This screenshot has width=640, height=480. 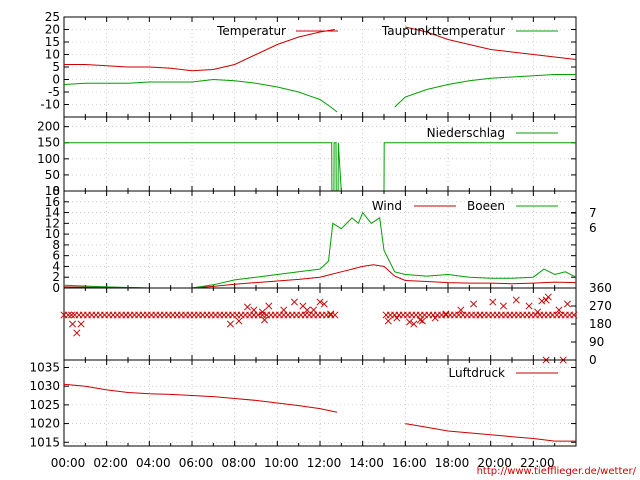 What do you see at coordinates (387, 206) in the screenshot?
I see `legend-label-wind: Wind` at bounding box center [387, 206].